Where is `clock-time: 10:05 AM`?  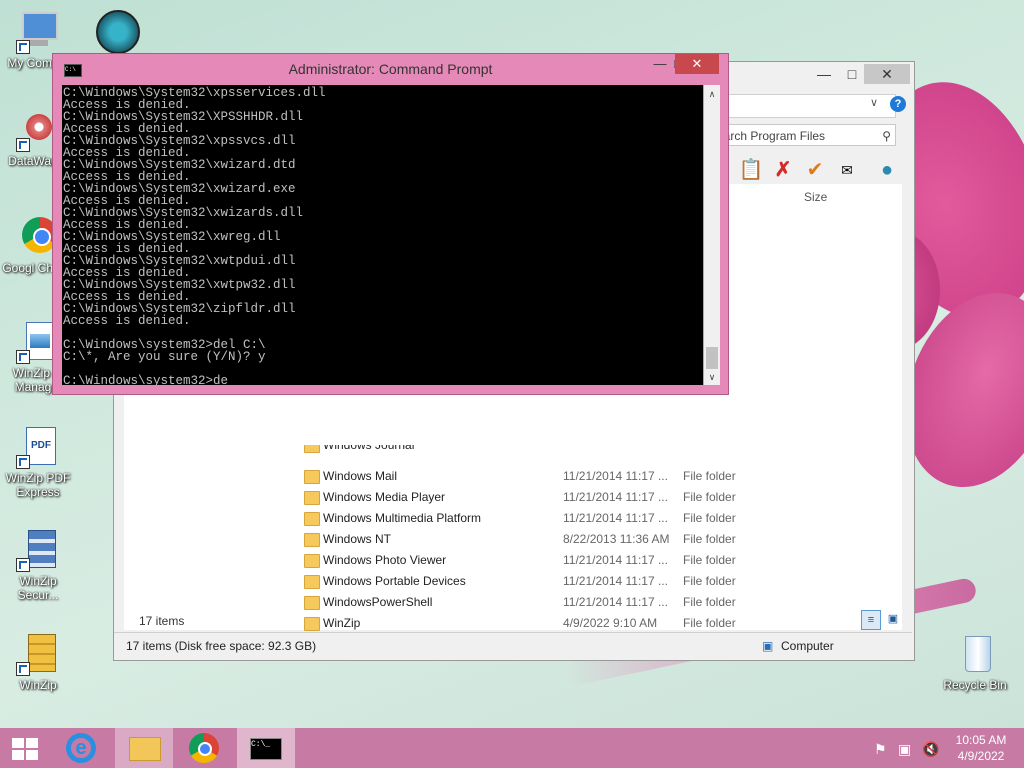
clock-time: 10:05 AM is located at coordinates (981, 740).